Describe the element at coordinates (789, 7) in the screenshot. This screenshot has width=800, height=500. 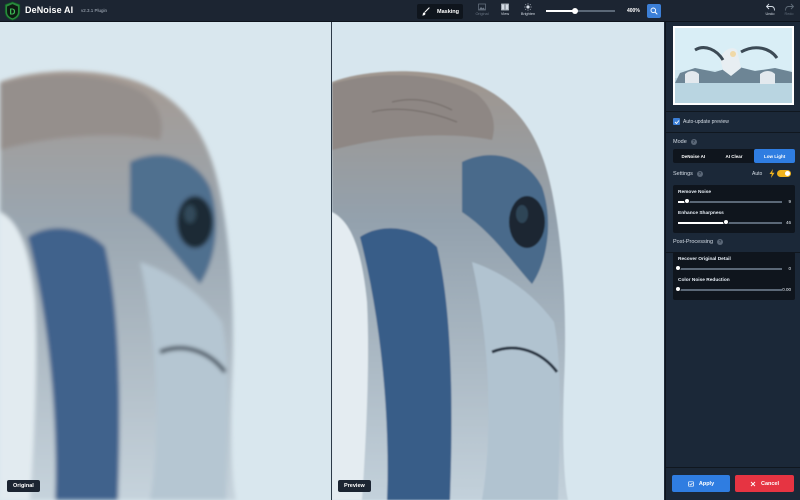
I see `redo-arrow-icon` at that location.